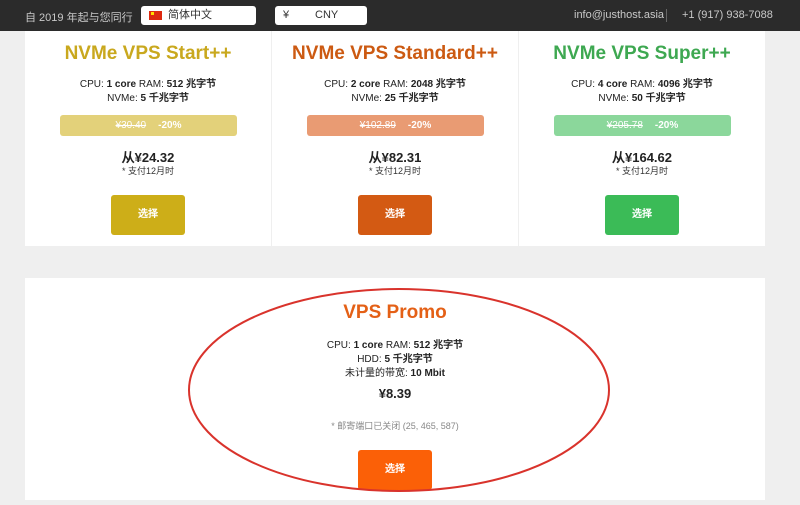  What do you see at coordinates (666, 15) in the screenshot?
I see `divider` at bounding box center [666, 15].